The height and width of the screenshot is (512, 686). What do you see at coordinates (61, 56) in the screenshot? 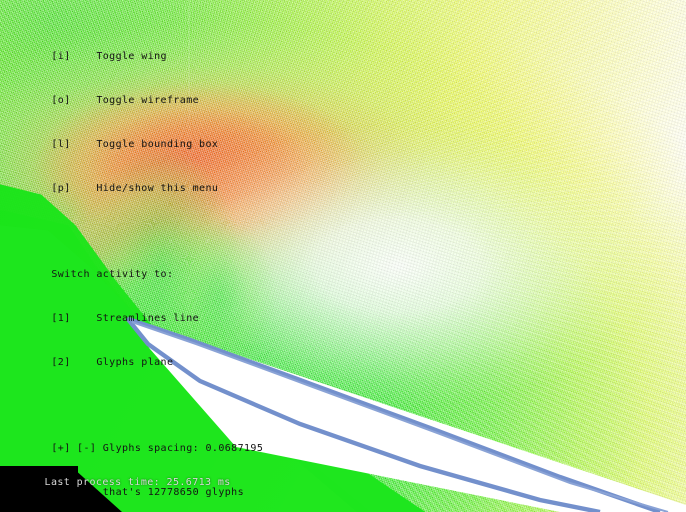
I see `menu-key-i: [i]` at bounding box center [61, 56].